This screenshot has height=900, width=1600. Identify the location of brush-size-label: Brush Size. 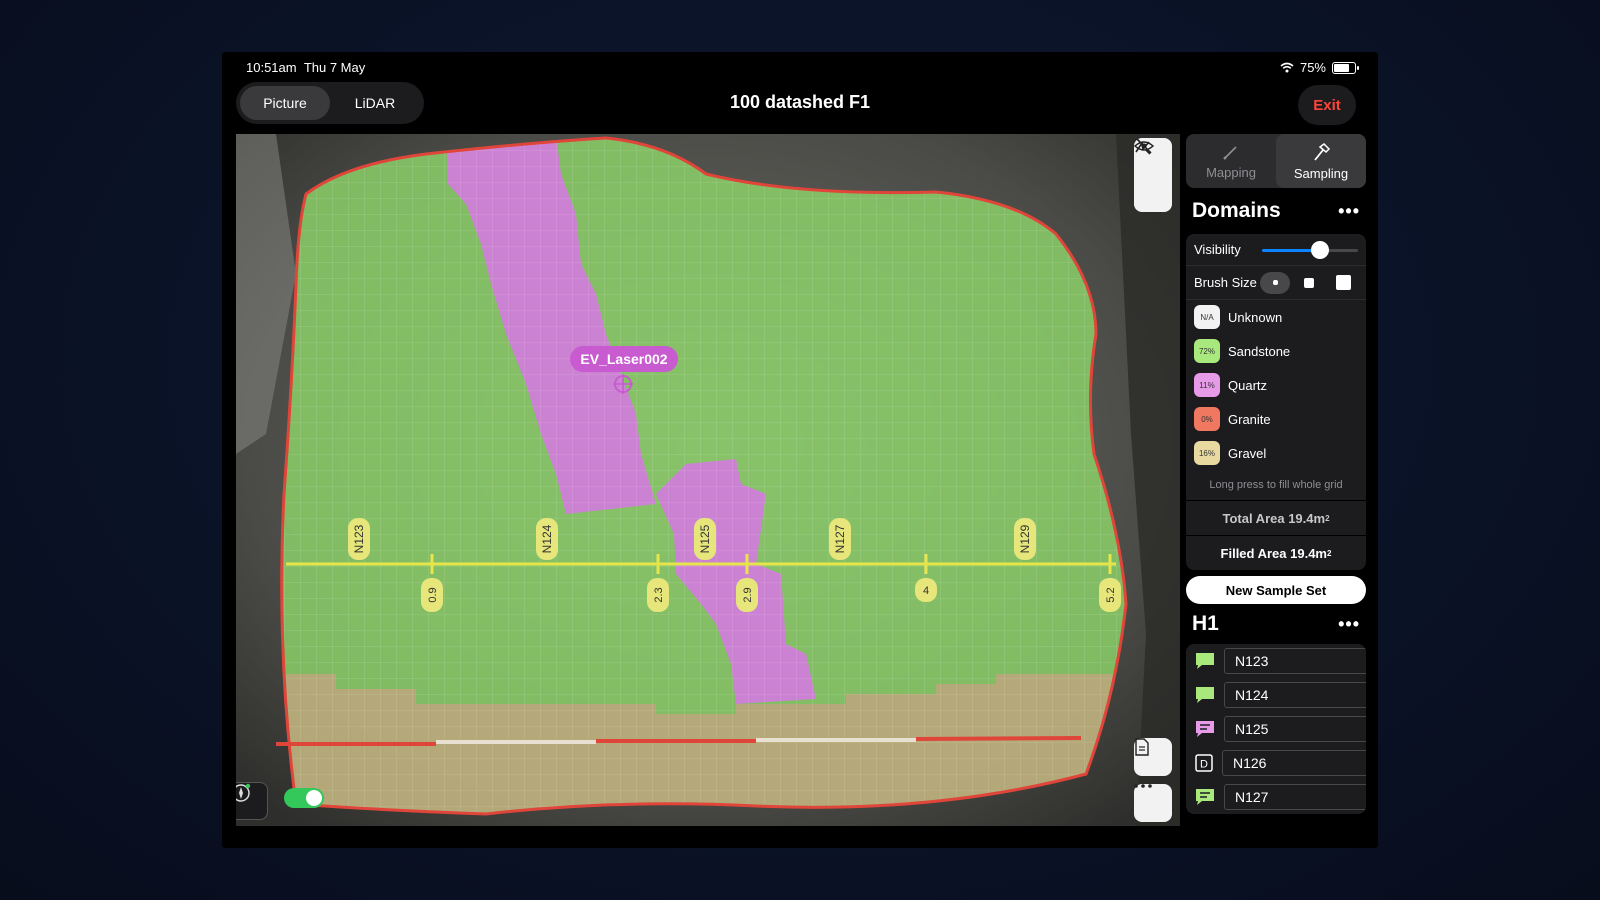
(1225, 282).